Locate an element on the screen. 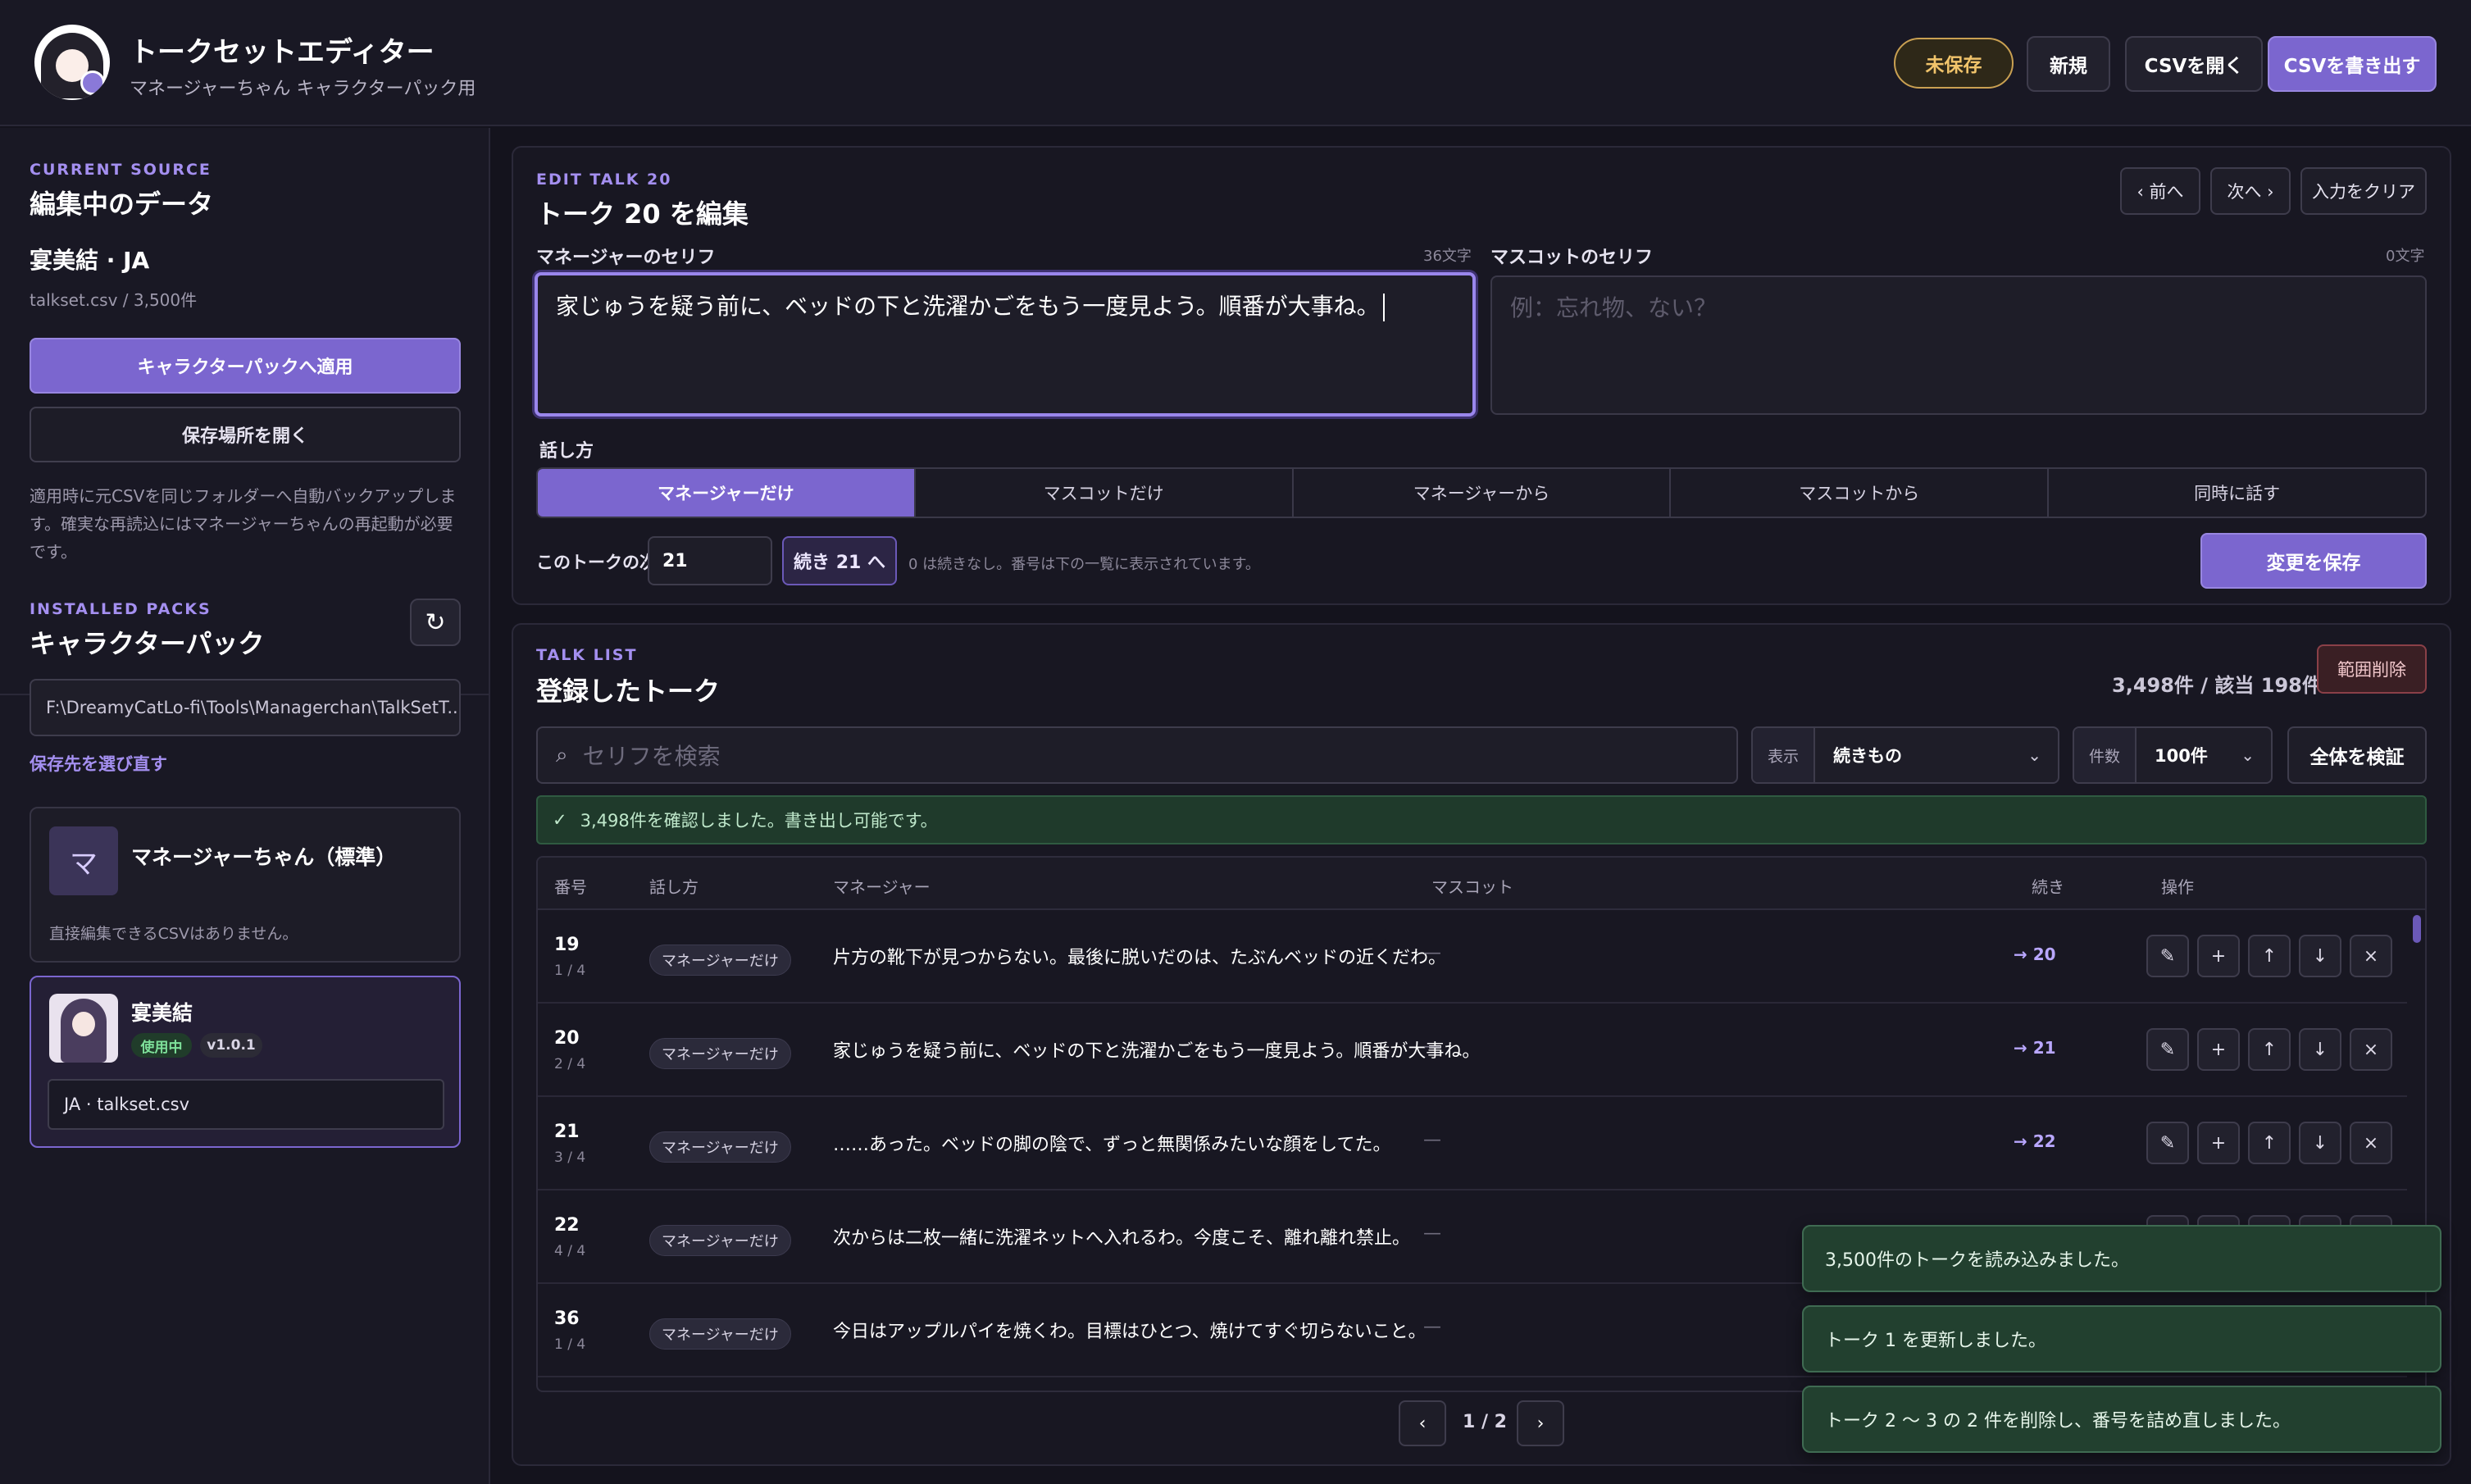 The image size is (2471, 1484). row-number: 20 is located at coordinates (567, 1038).